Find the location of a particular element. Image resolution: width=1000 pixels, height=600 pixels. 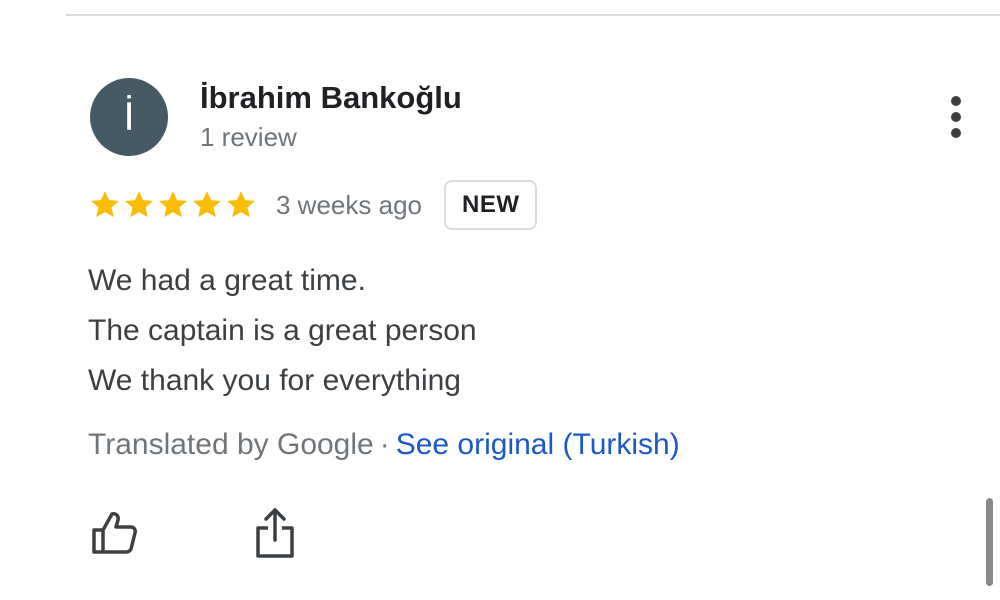

review-text-line: The captain is a great person is located at coordinates (282, 330).